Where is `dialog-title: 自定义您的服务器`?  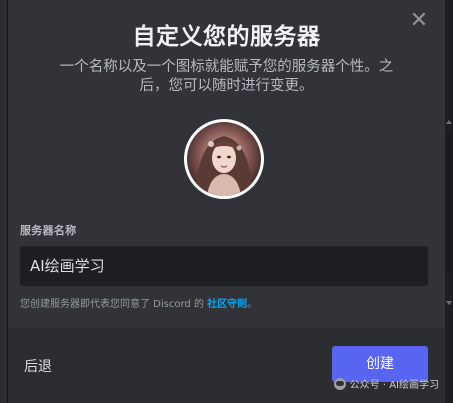
dialog-title: 自定义您的服务器 is located at coordinates (226, 37).